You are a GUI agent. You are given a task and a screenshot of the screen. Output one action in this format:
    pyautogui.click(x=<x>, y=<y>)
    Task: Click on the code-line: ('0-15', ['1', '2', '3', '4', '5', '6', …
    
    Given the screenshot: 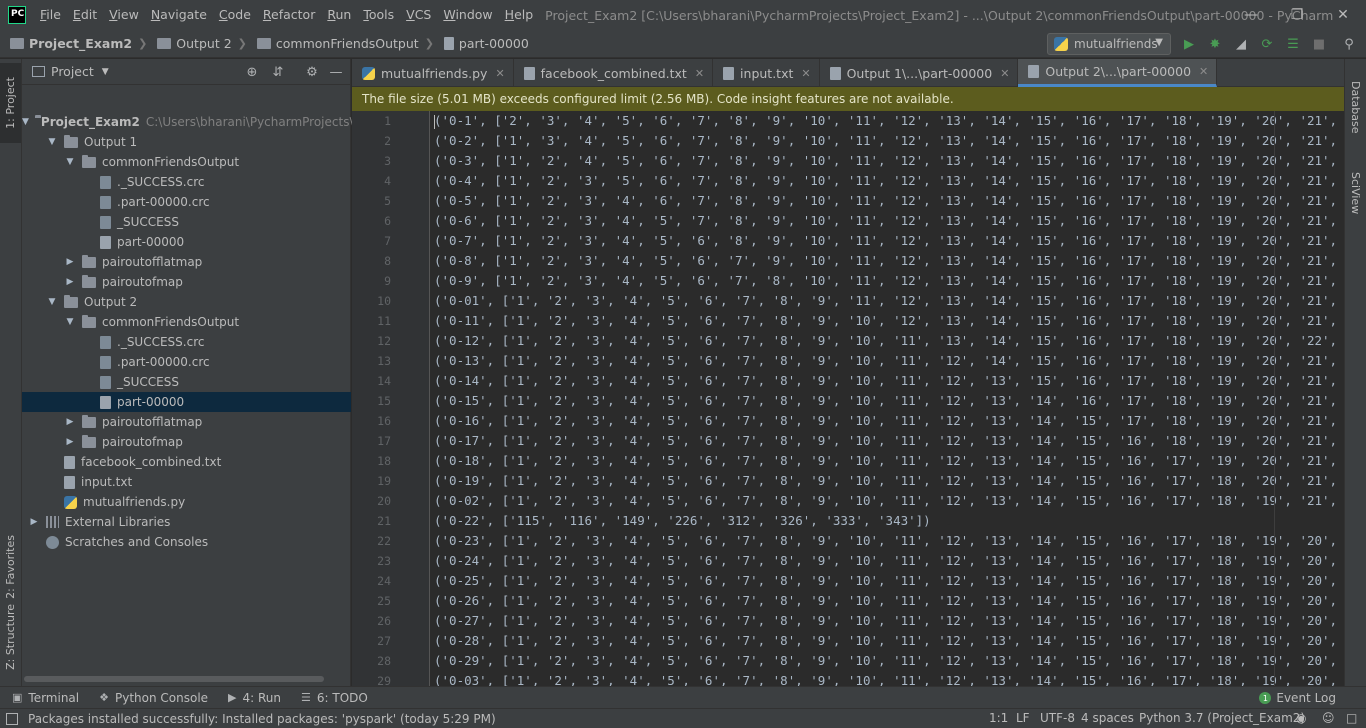 What is the action you would take?
    pyautogui.click(x=889, y=401)
    